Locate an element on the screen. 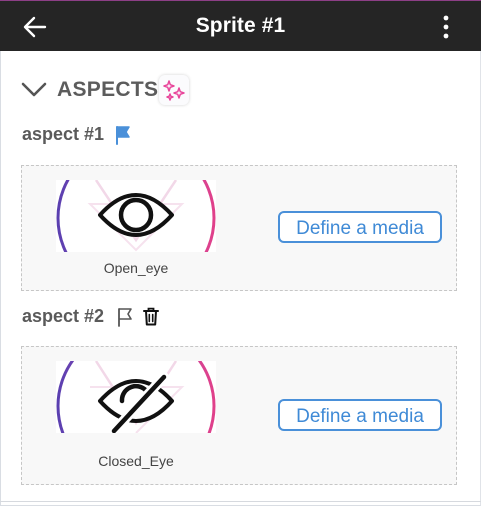 This screenshot has width=481, height=507. sparkles-icon is located at coordinates (174, 90).